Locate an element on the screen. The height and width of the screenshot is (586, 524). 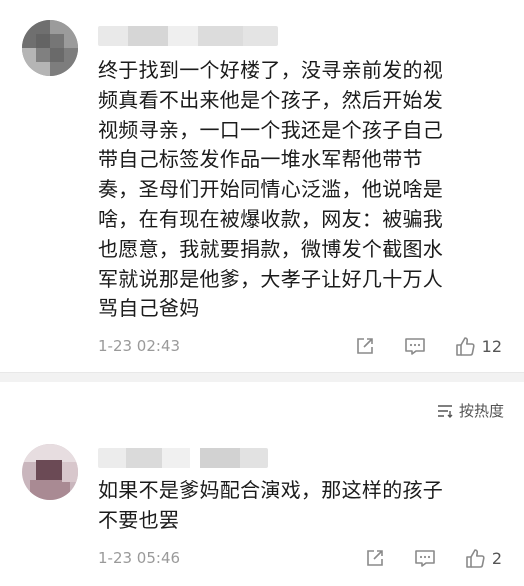
like-count: 2 is located at coordinates (496, 558).